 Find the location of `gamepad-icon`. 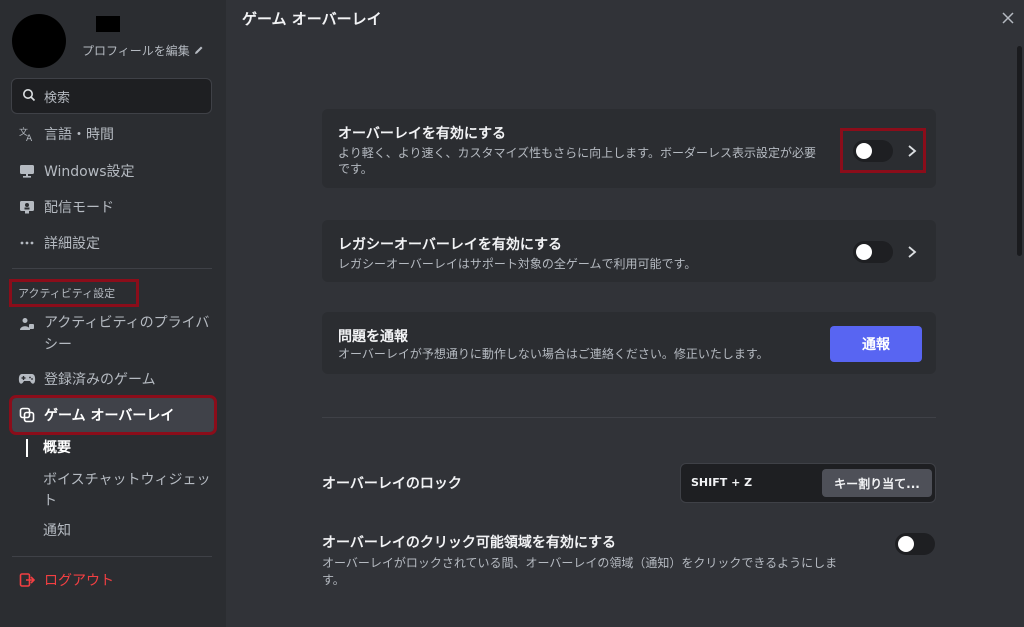

gamepad-icon is located at coordinates (27, 379).